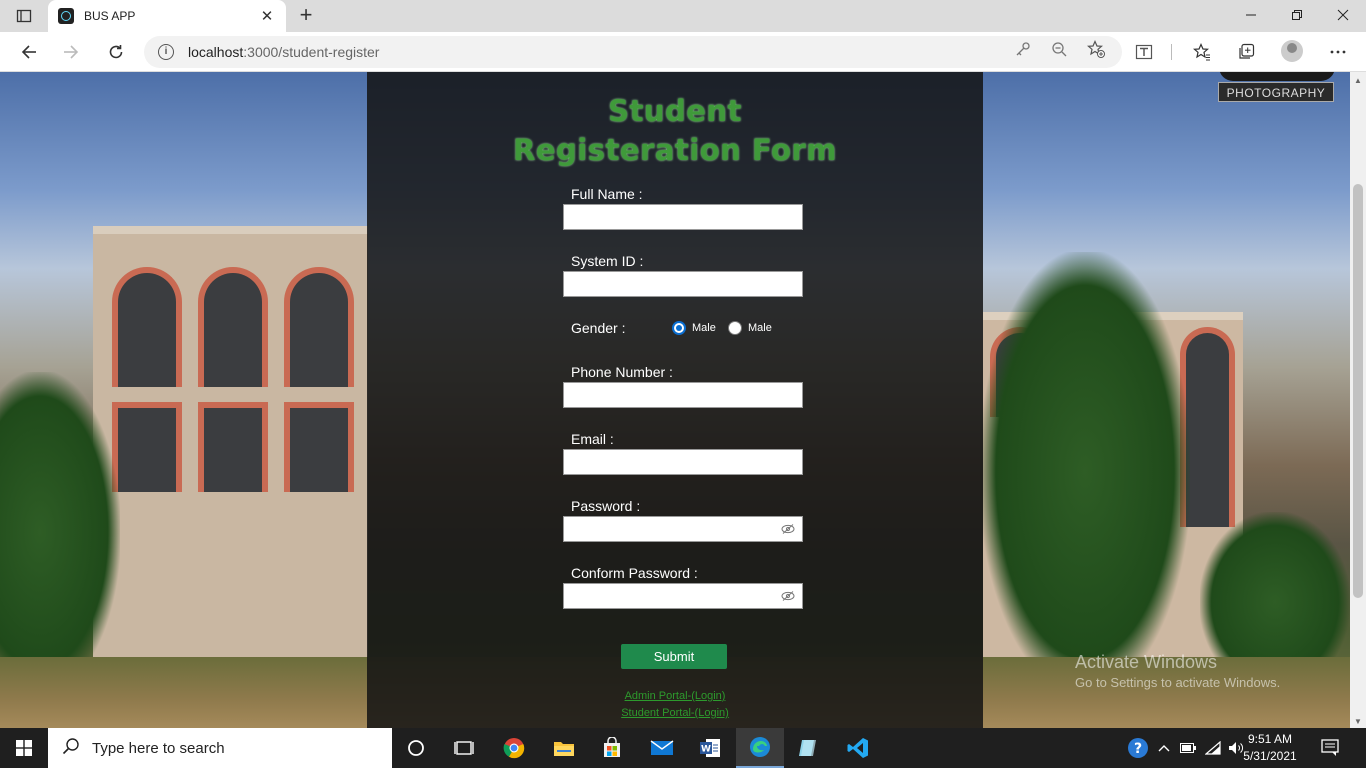 Image resolution: width=1366 pixels, height=768 pixels. I want to click on confirm-password-label: Conform Password :, so click(634, 573).